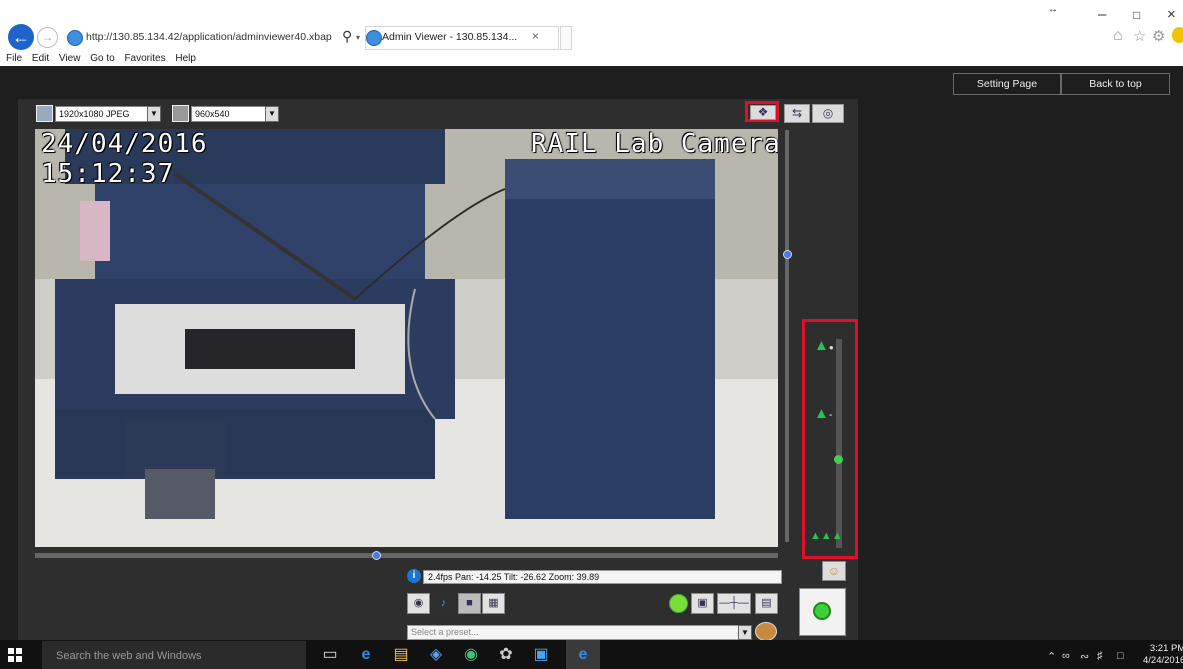 Image resolution: width=1183 pixels, height=669 pixels. What do you see at coordinates (1163, 660) in the screenshot?
I see `clock-date: 4/24/2016` at bounding box center [1163, 660].